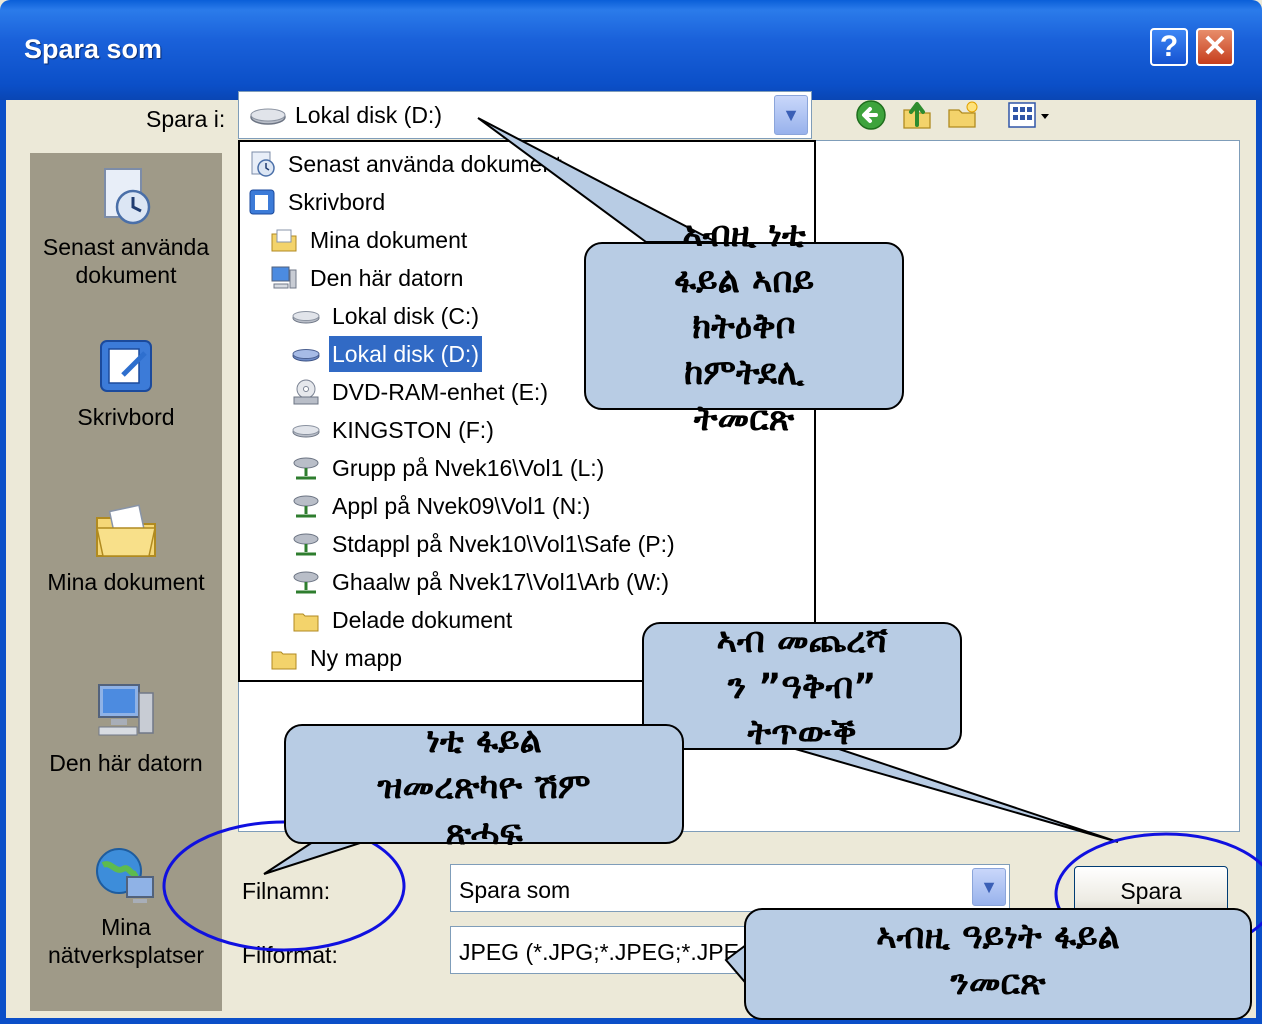 This screenshot has width=1262, height=1024. What do you see at coordinates (998, 960) in the screenshot?
I see `callout-file-type-text: ኣብዚ ዓይነት ፋይል ንመርጽ` at bounding box center [998, 960].